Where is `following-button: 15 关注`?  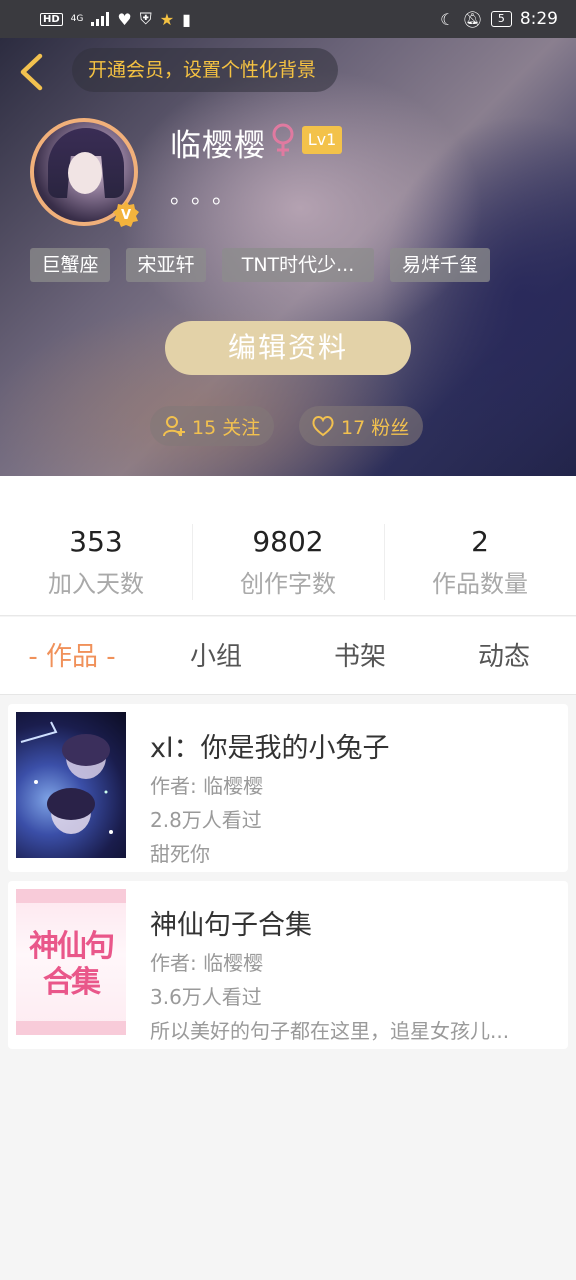 following-button: 15 关注 is located at coordinates (212, 426).